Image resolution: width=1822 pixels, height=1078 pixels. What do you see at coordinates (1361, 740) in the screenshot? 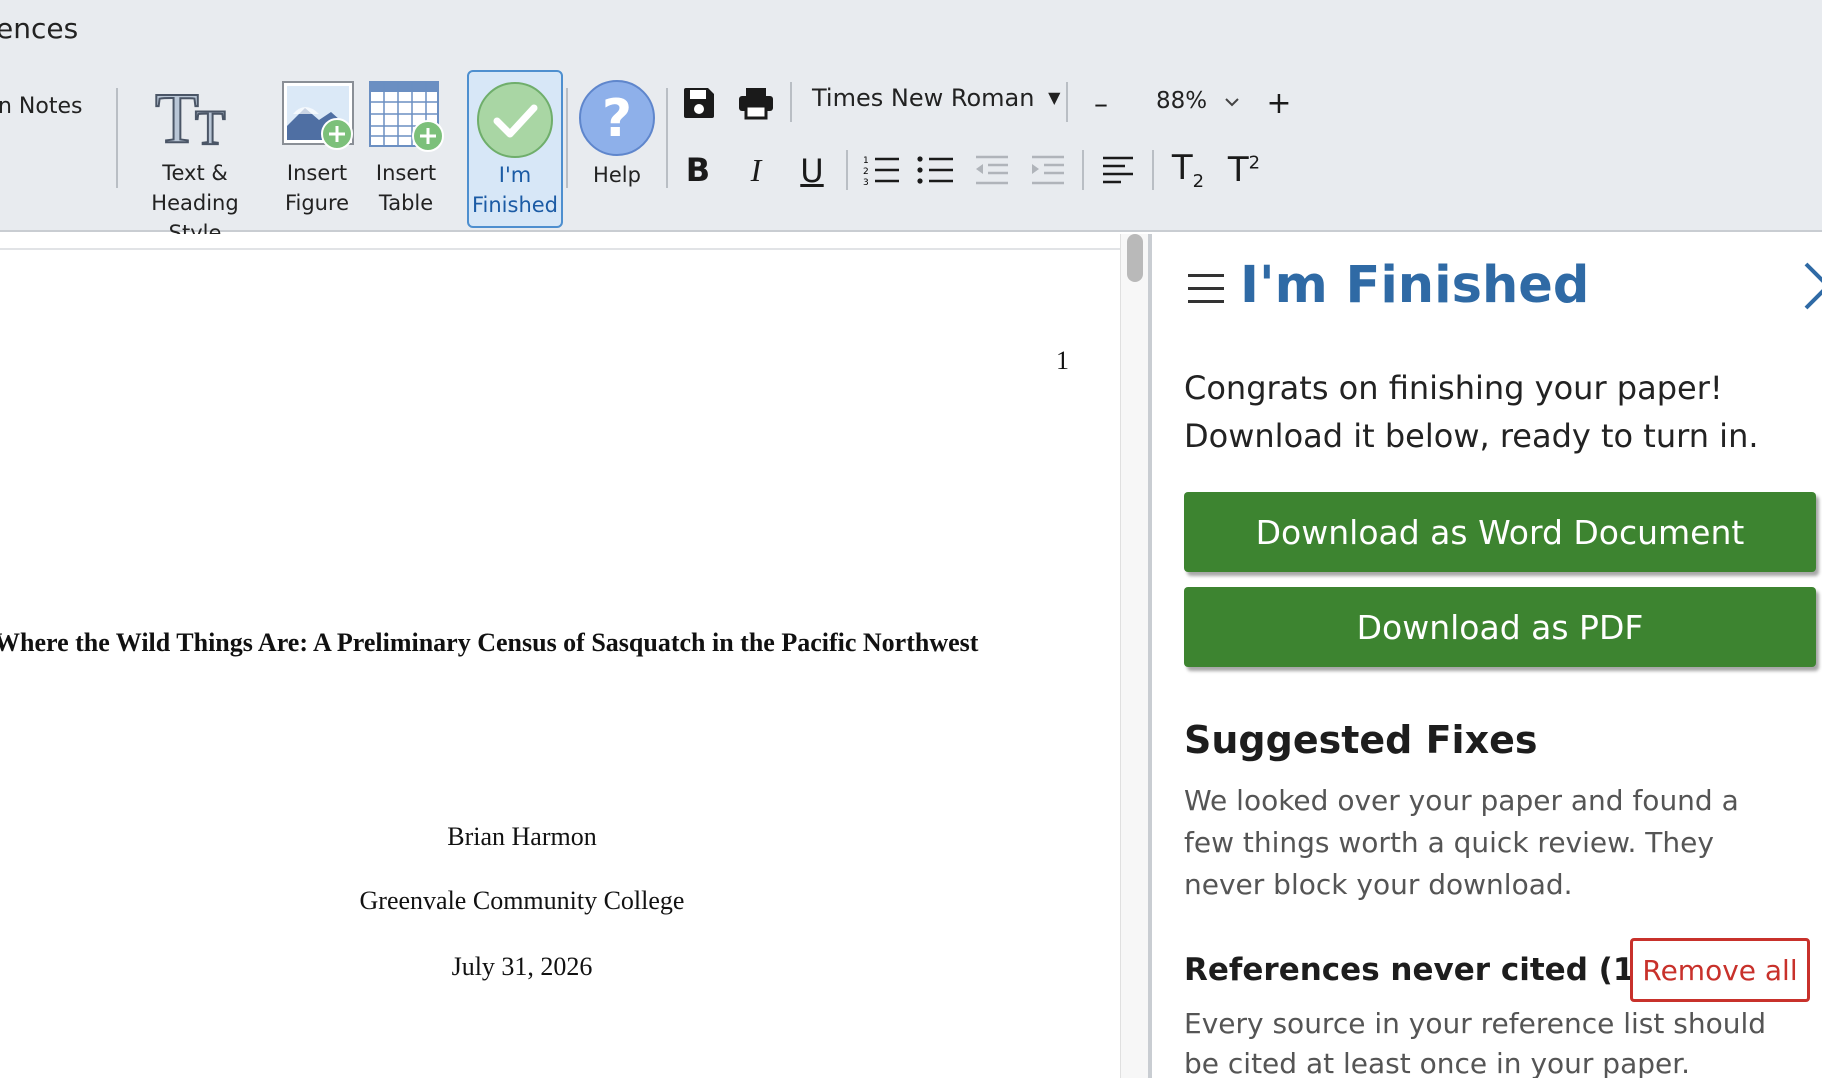
I see `suggested-fixes-heading: Suggested Fixes` at bounding box center [1361, 740].